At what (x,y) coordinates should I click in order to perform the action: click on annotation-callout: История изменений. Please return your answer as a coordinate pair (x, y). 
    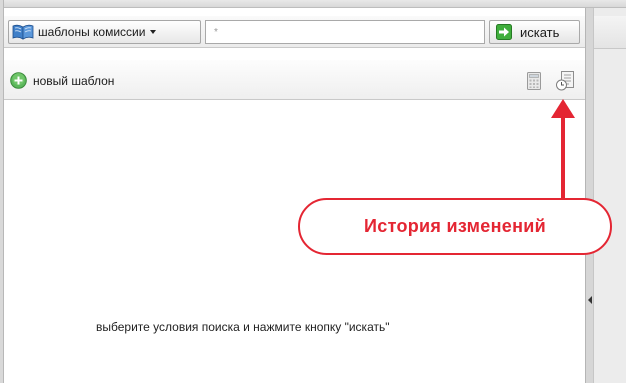
    Looking at the image, I should click on (455, 226).